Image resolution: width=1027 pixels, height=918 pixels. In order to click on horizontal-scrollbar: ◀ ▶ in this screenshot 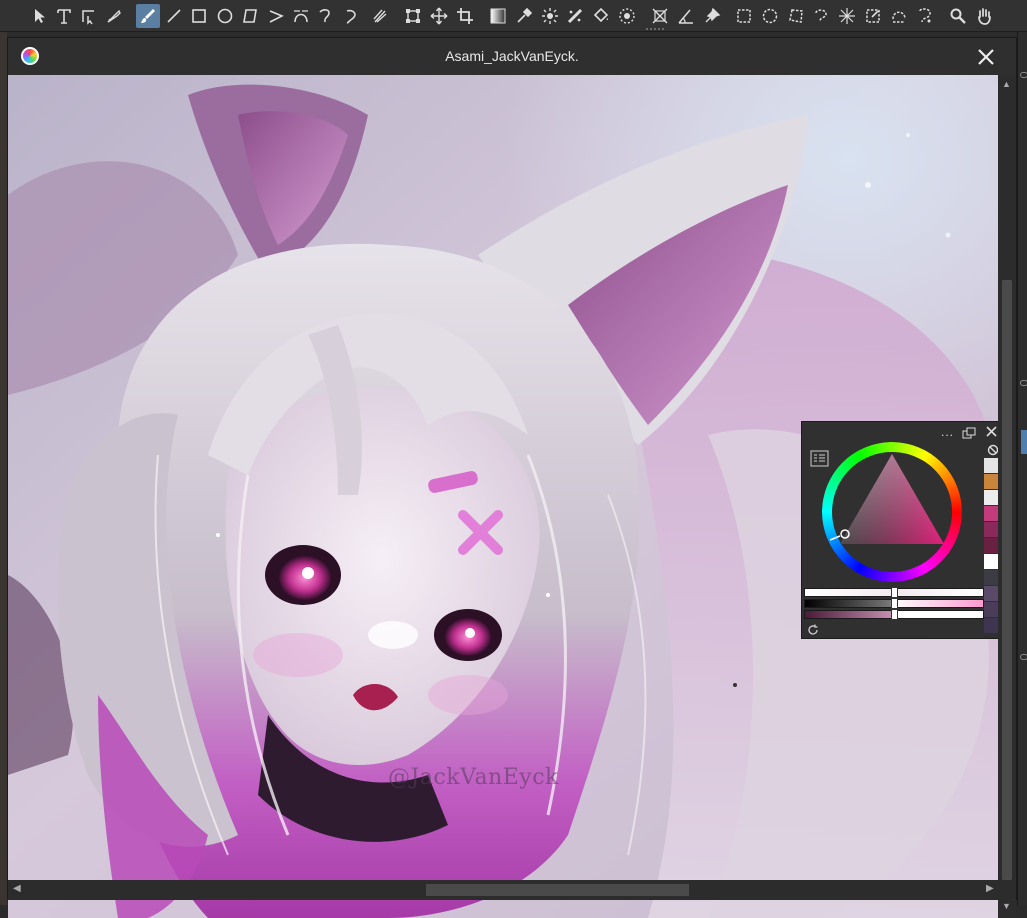, I will do `click(512, 890)`.